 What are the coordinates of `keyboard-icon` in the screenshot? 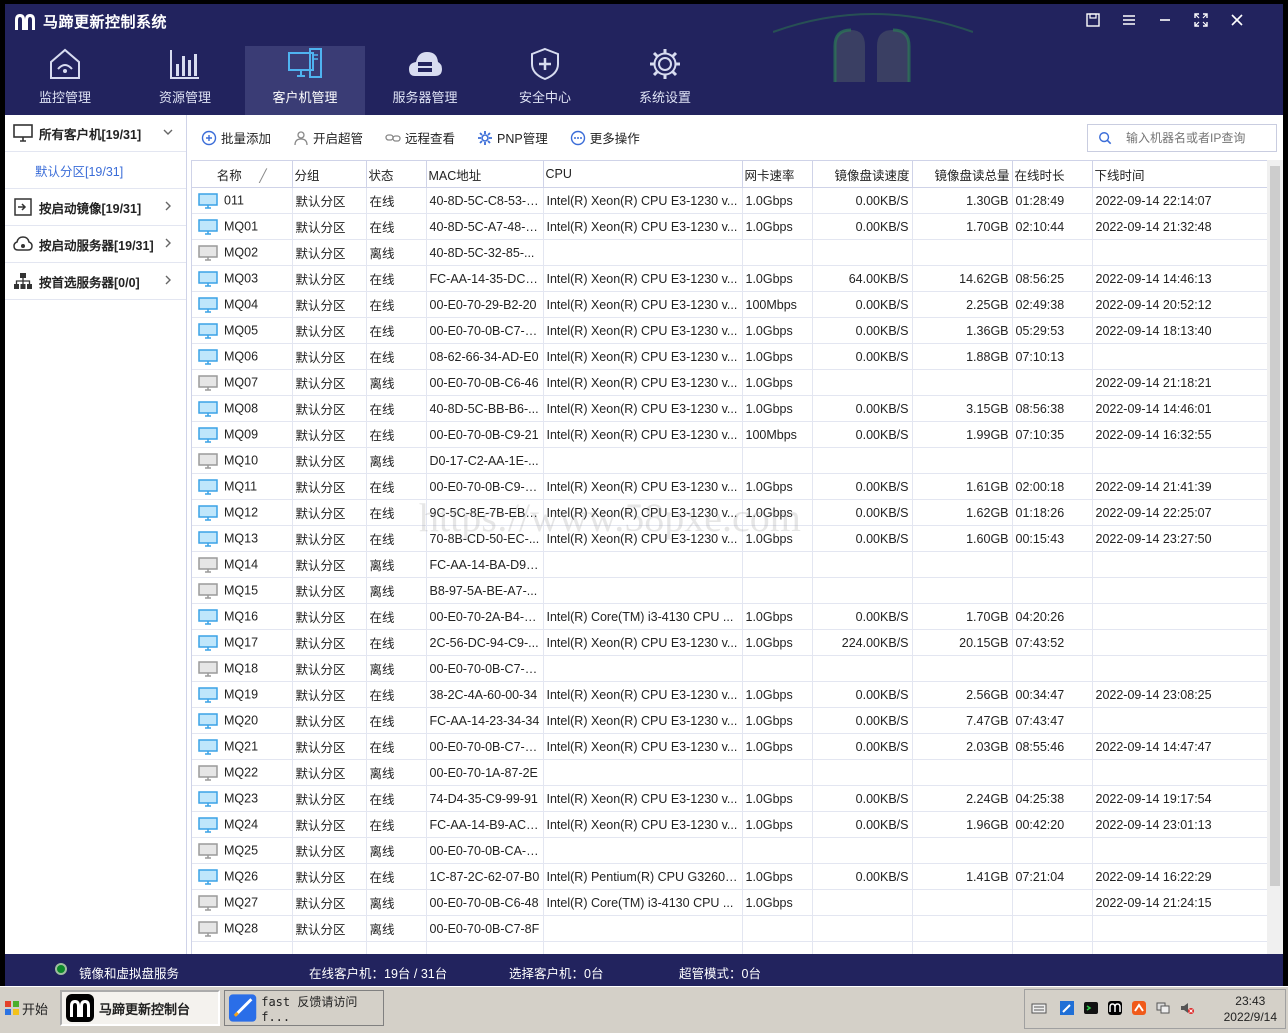 It's located at (1039, 1008).